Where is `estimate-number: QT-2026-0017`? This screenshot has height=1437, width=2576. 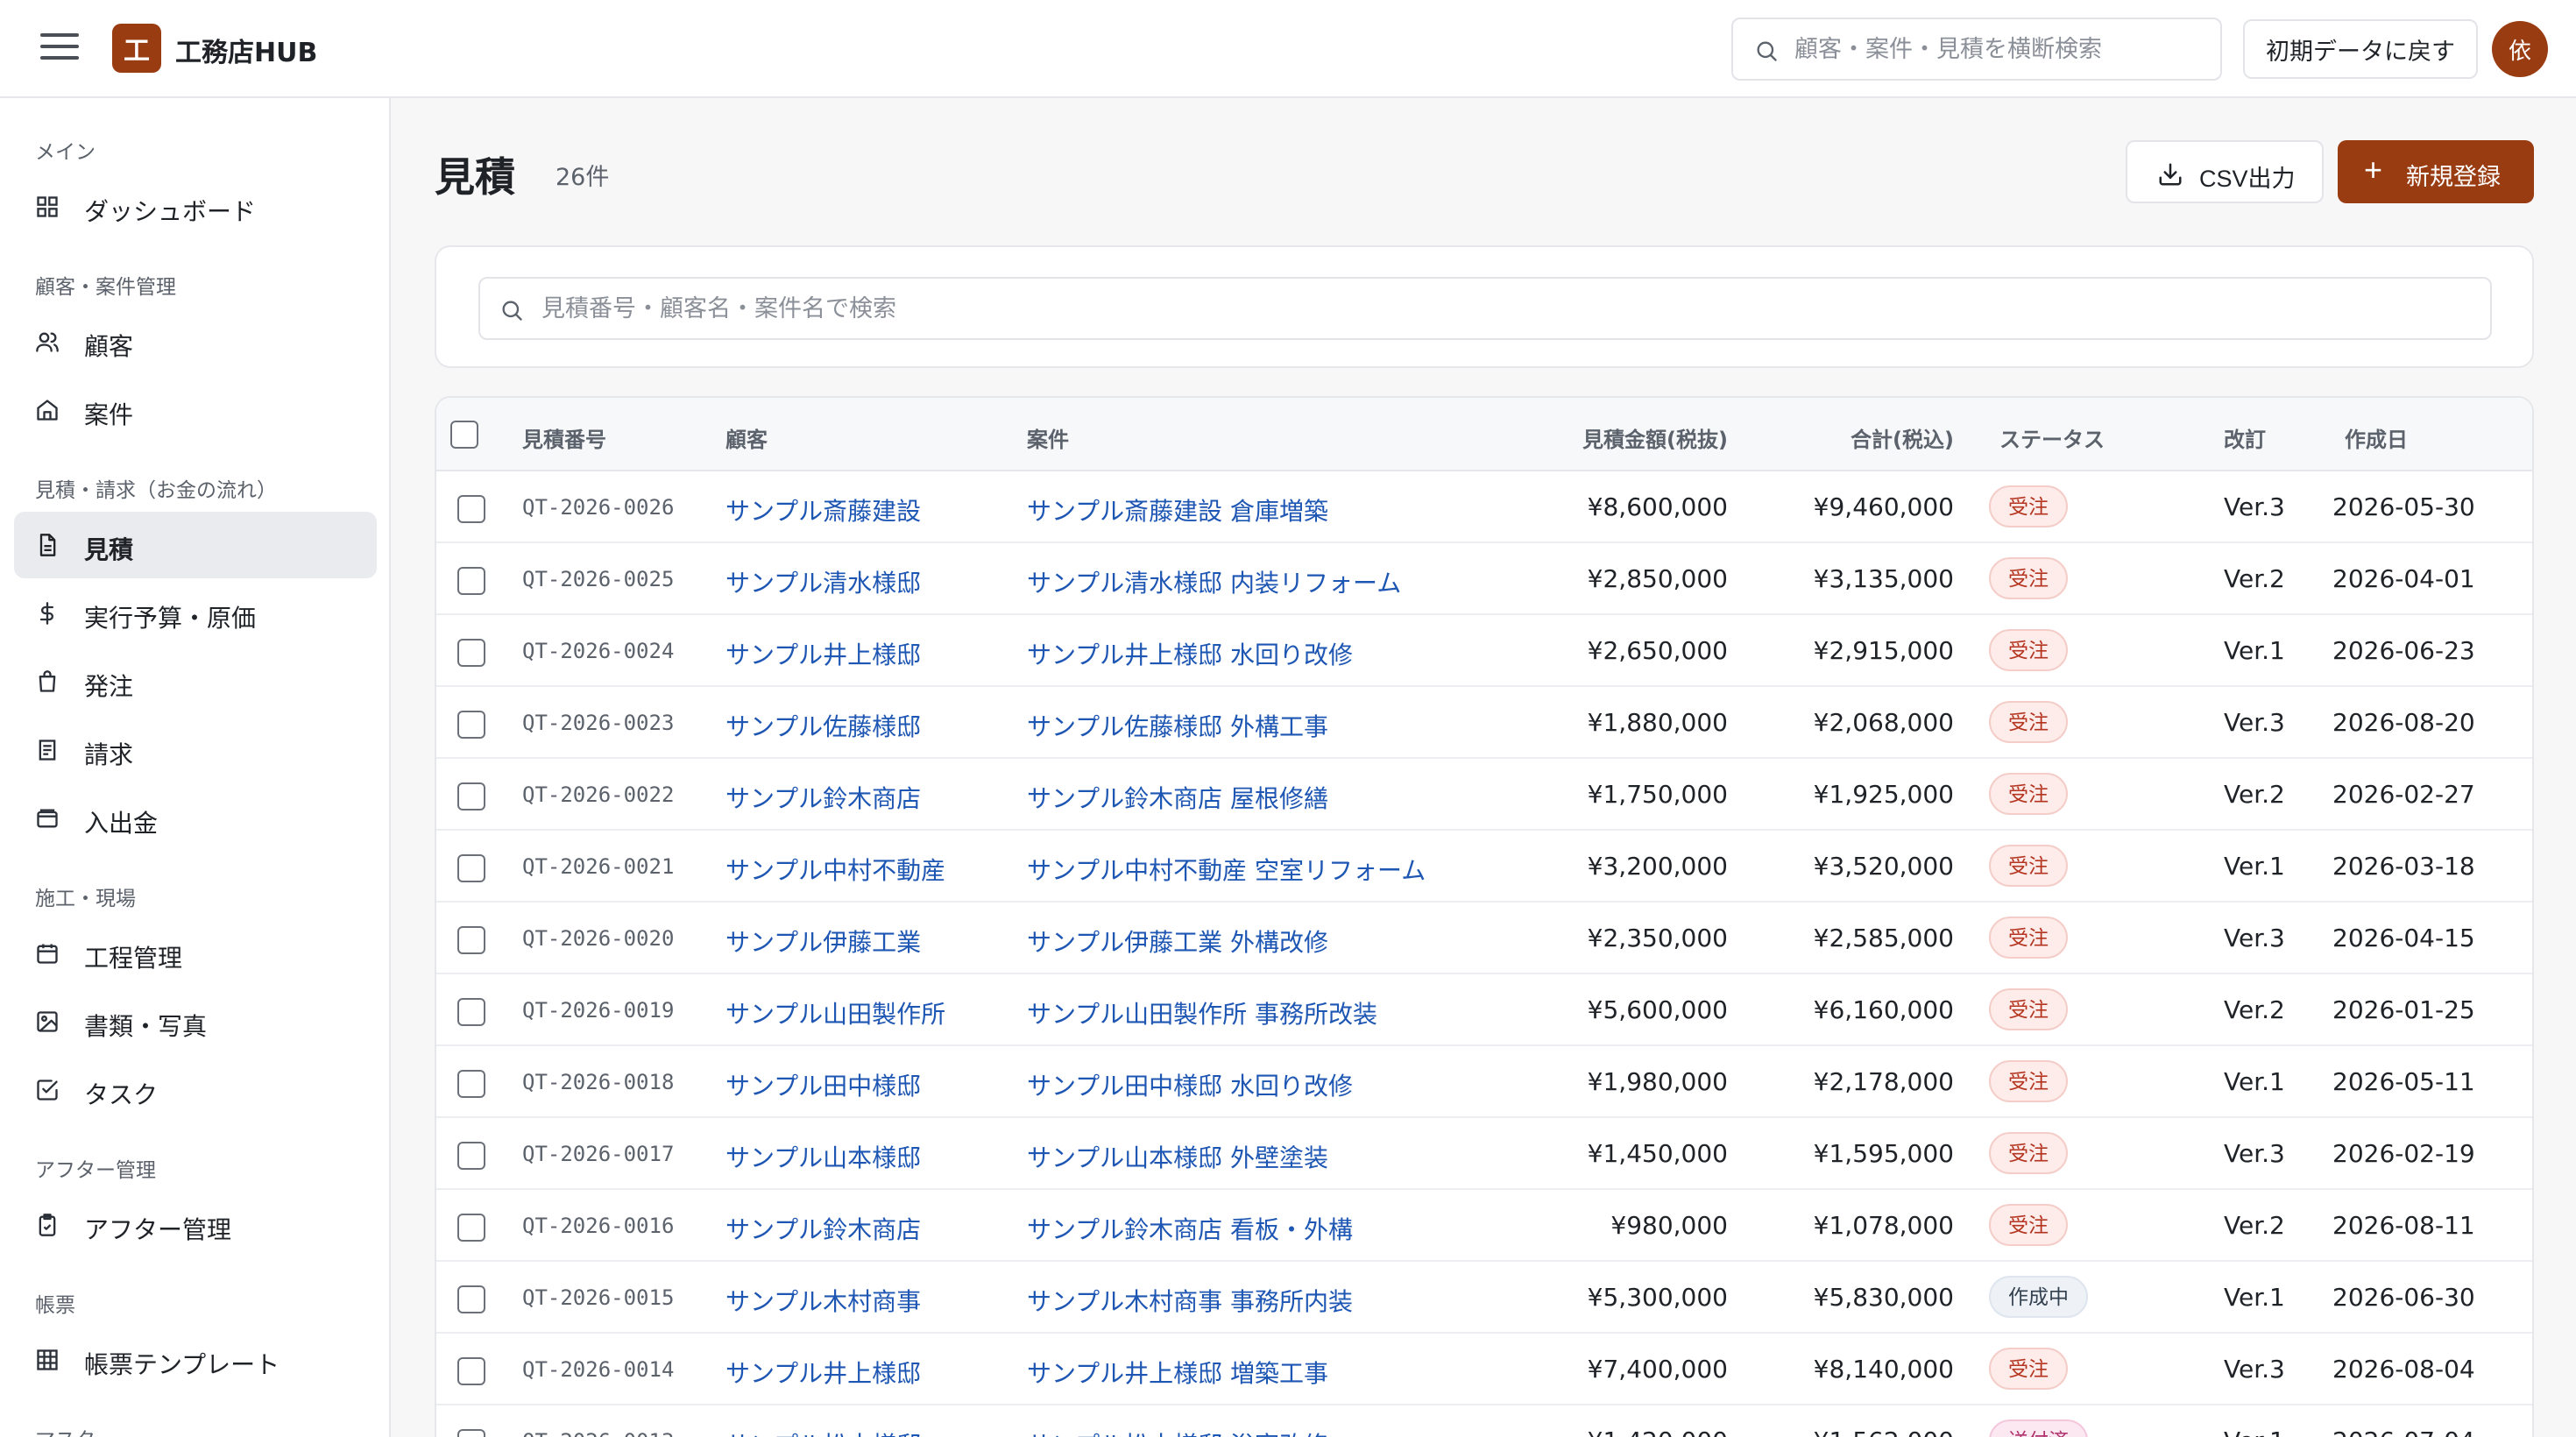
estimate-number: QT-2026-0017 is located at coordinates (598, 1154).